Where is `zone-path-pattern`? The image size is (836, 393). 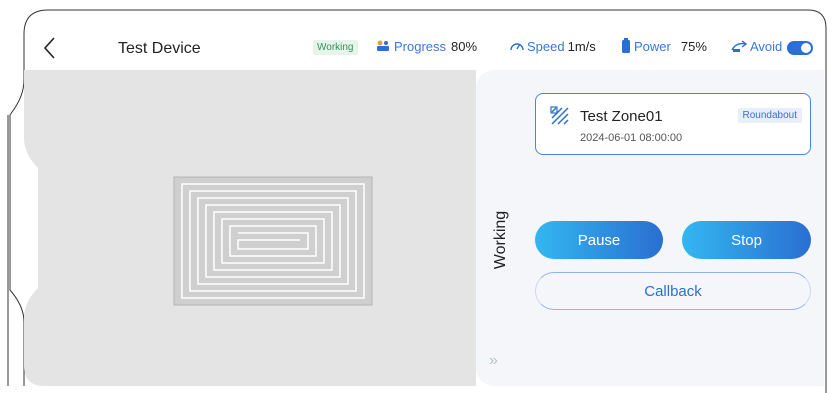 zone-path-pattern is located at coordinates (273, 241).